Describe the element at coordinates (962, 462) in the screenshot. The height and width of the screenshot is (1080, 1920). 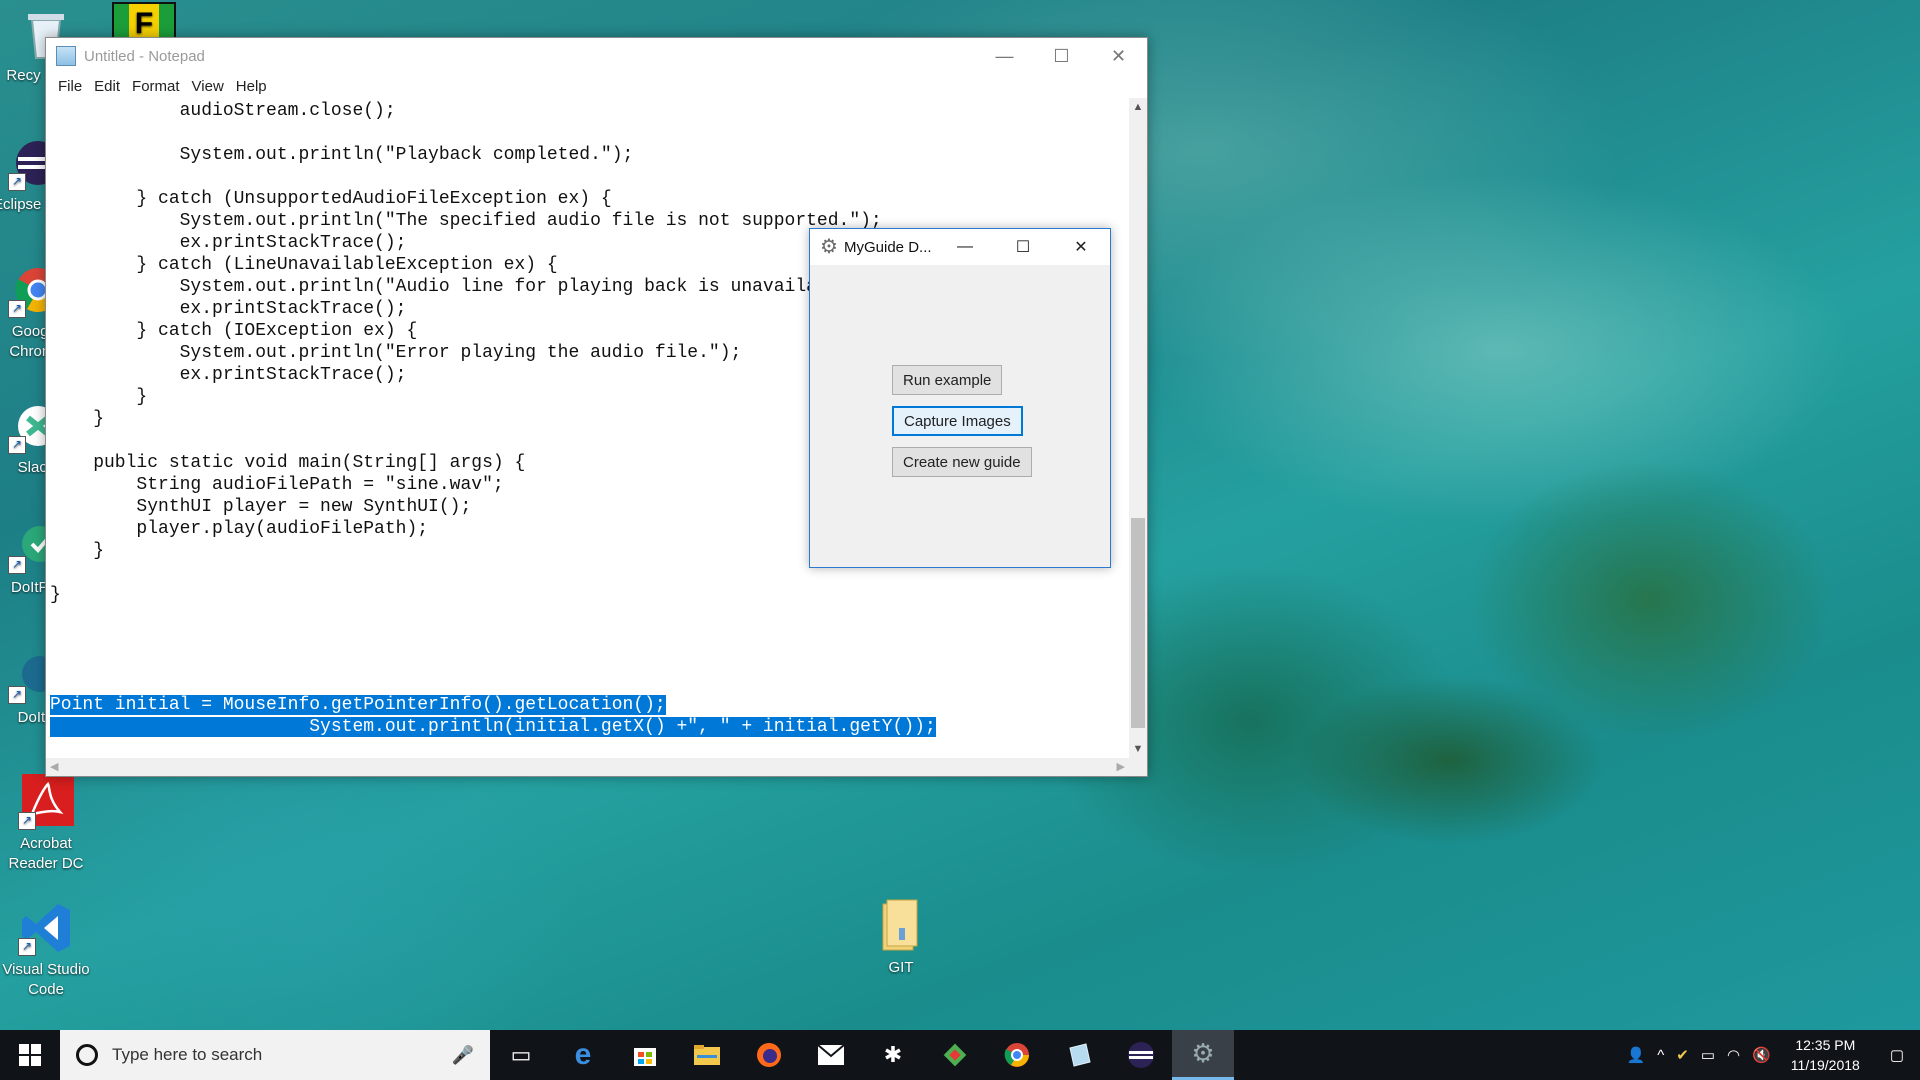
I see `create-new-guide-button: Create new guide` at that location.